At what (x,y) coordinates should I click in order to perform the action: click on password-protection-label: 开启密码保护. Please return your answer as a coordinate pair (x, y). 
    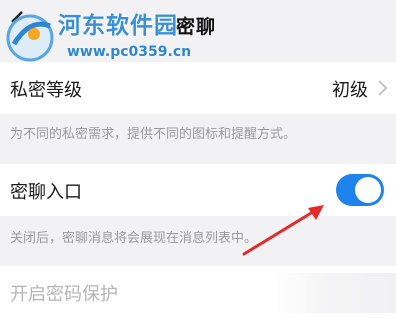
    Looking at the image, I should click on (64, 294).